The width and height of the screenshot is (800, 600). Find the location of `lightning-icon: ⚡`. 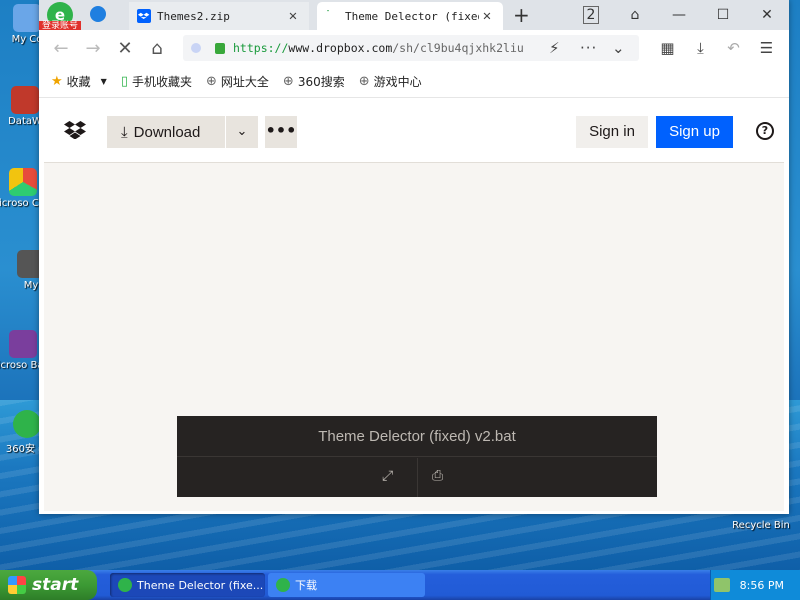

lightning-icon: ⚡ is located at coordinates (554, 48).